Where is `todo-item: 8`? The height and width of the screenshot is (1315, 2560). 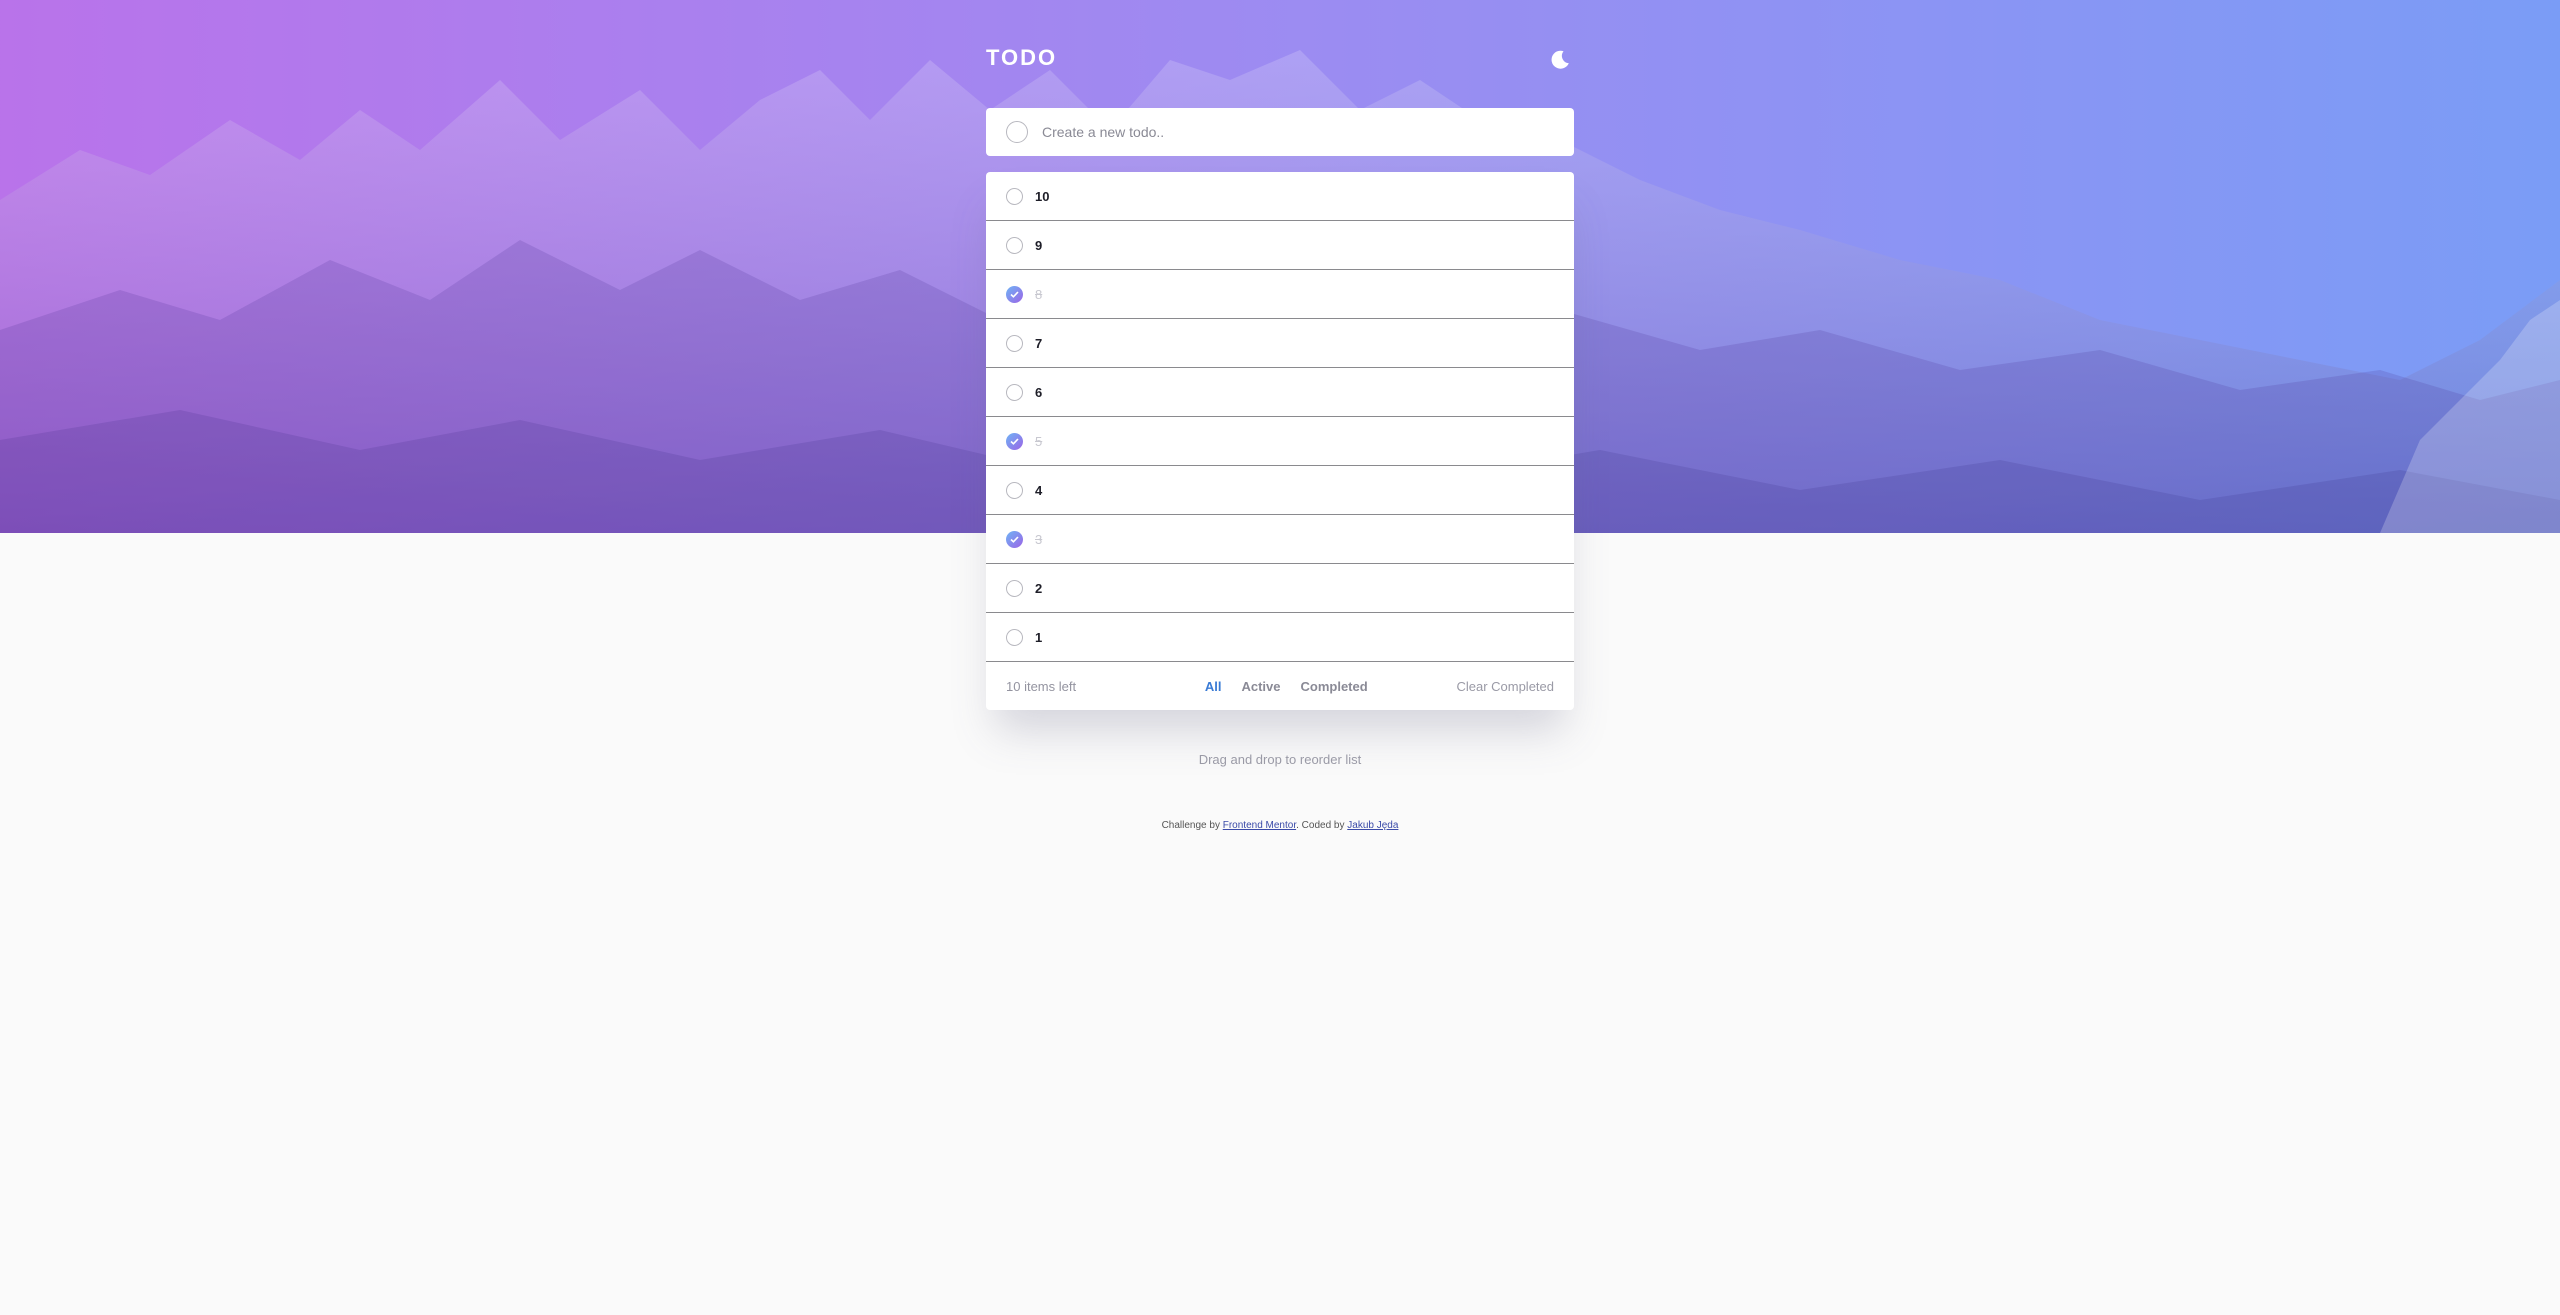 todo-item: 8 is located at coordinates (1280, 294).